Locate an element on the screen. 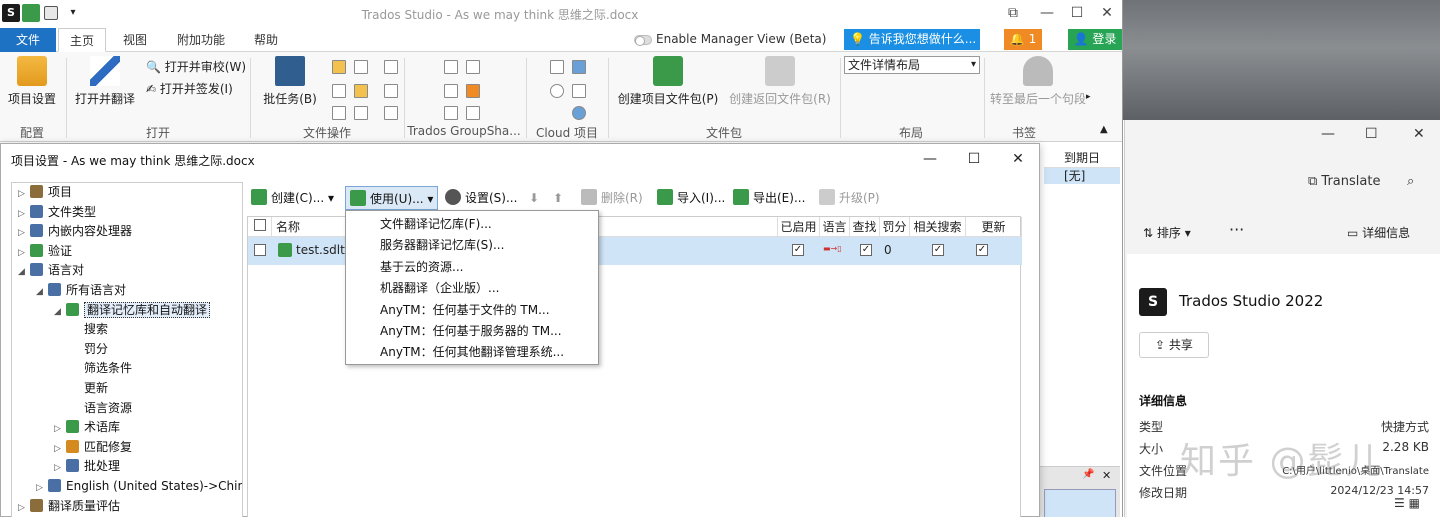  gs-sync-icon is located at coordinates (473, 67).